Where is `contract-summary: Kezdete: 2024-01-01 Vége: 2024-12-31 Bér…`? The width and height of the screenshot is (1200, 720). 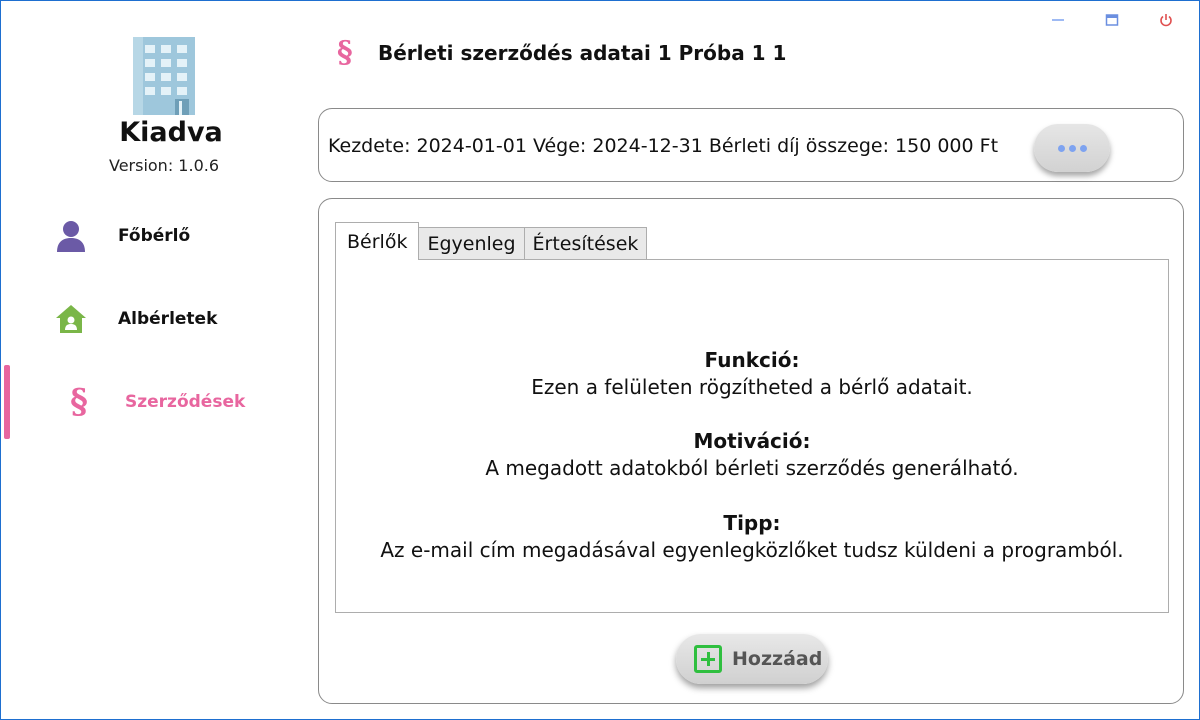 contract-summary: Kezdete: 2024-01-01 Vége: 2024-12-31 Bér… is located at coordinates (751, 145).